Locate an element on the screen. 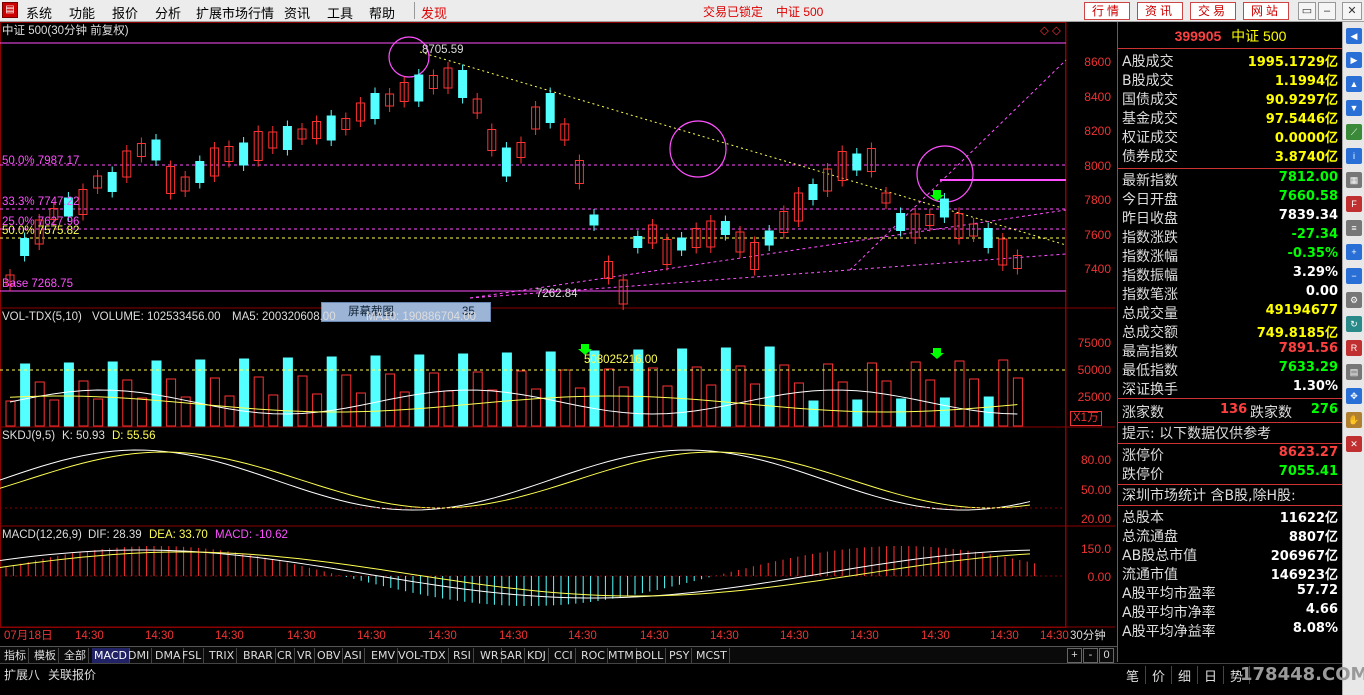 The width and height of the screenshot is (1364, 695). indicator-tab-dmi: DMI is located at coordinates (139, 655).